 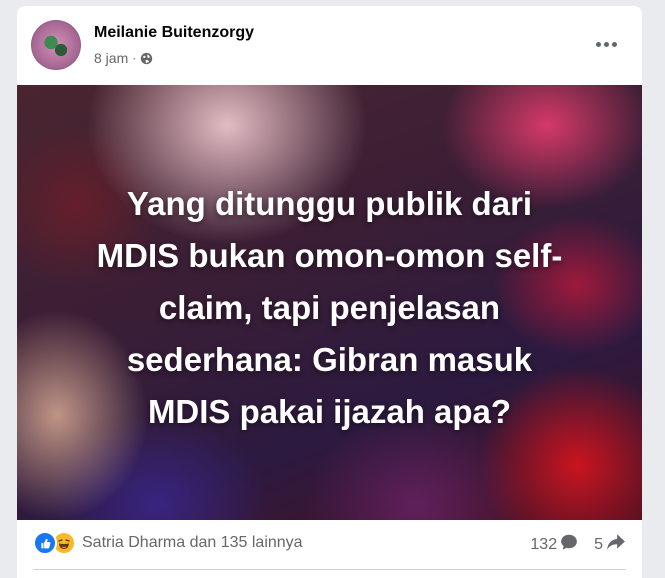 What do you see at coordinates (111, 58) in the screenshot?
I see `post-time: 8 jam` at bounding box center [111, 58].